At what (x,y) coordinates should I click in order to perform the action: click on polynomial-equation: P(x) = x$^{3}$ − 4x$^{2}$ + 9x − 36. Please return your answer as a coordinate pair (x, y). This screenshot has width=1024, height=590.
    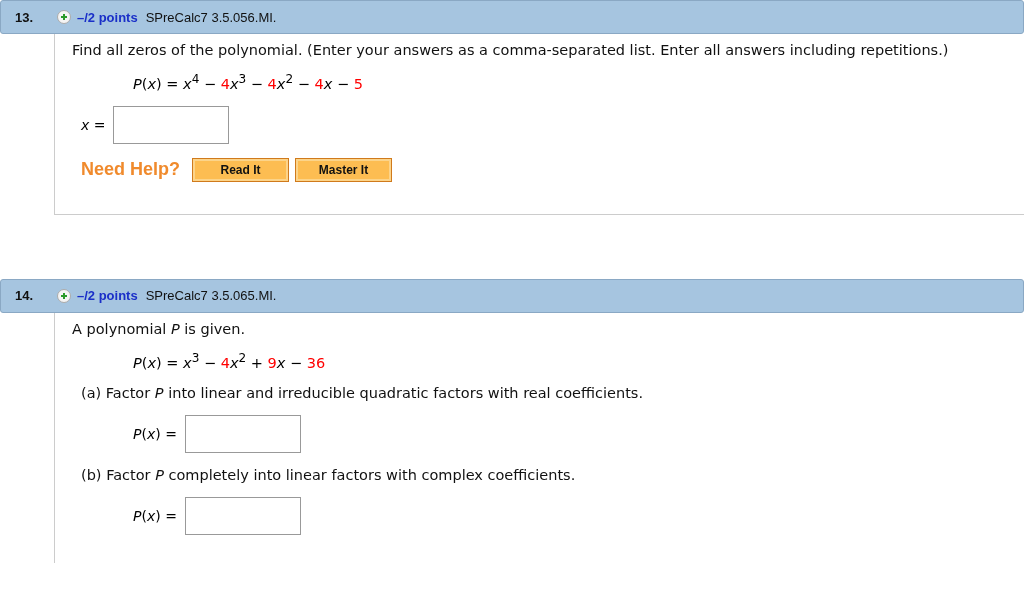
    Looking at the image, I should click on (230, 360).